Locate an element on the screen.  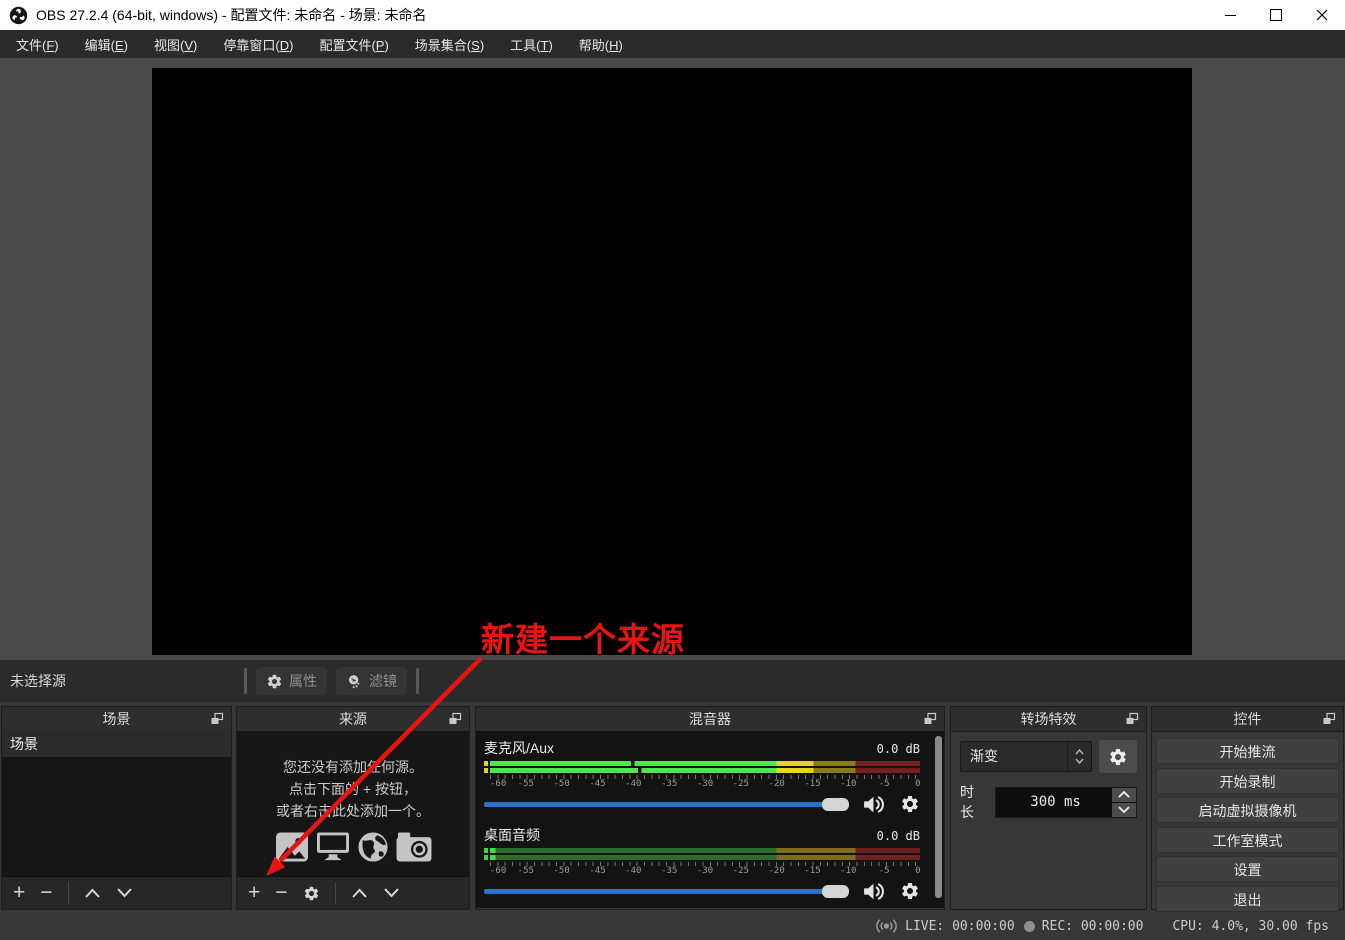
maximize-button is located at coordinates (1276, 15).